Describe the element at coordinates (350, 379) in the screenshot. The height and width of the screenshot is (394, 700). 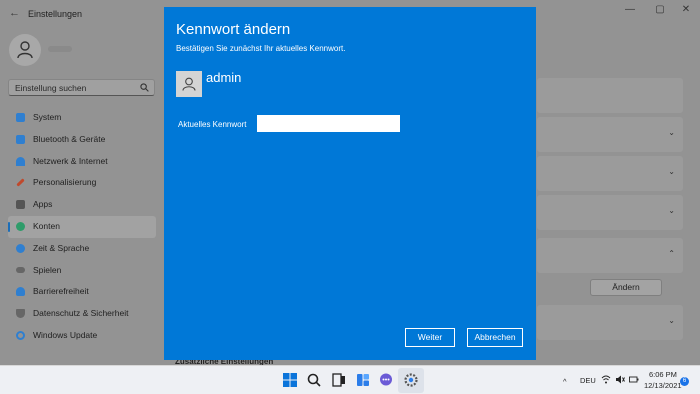
I see `taskbar: ^ DEU 6:06 PM 12/13/2021 6` at that location.